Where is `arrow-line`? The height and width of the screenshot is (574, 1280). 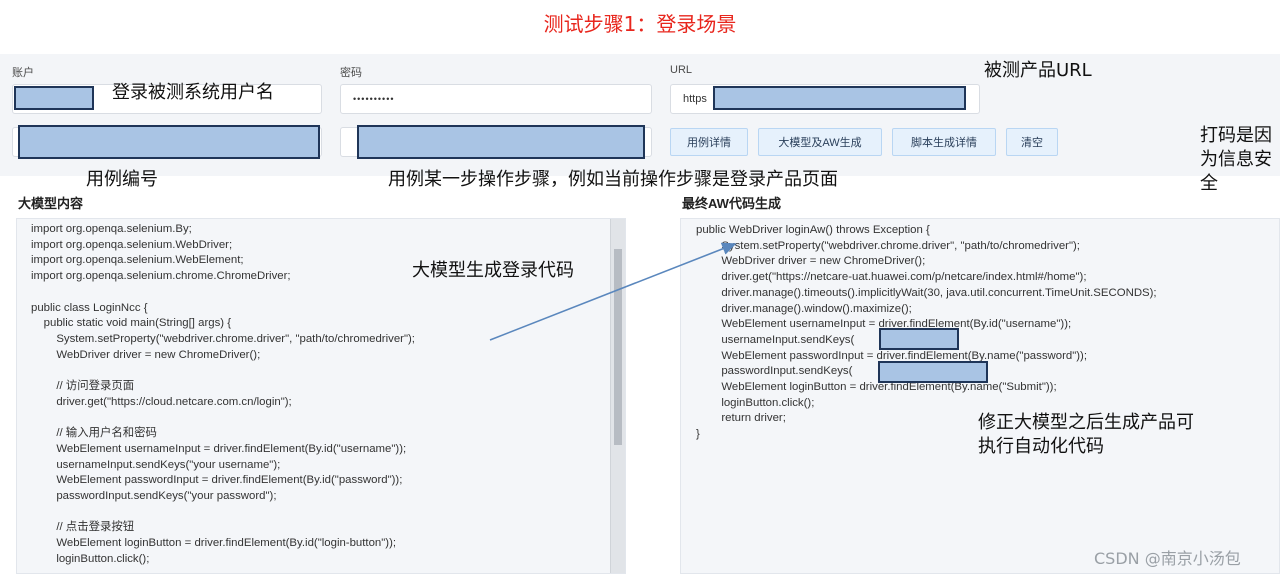
arrow-line is located at coordinates (613, 291).